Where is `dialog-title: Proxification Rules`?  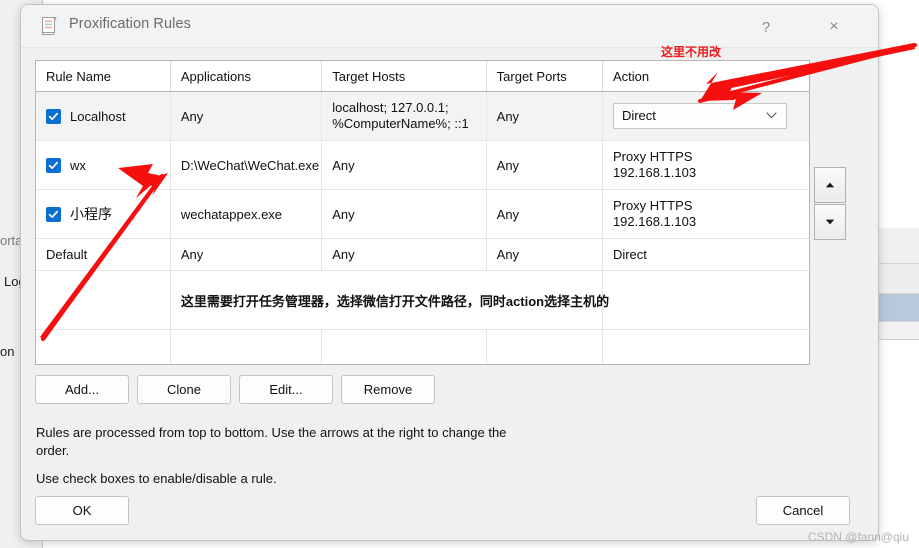 dialog-title: Proxification Rules is located at coordinates (130, 24).